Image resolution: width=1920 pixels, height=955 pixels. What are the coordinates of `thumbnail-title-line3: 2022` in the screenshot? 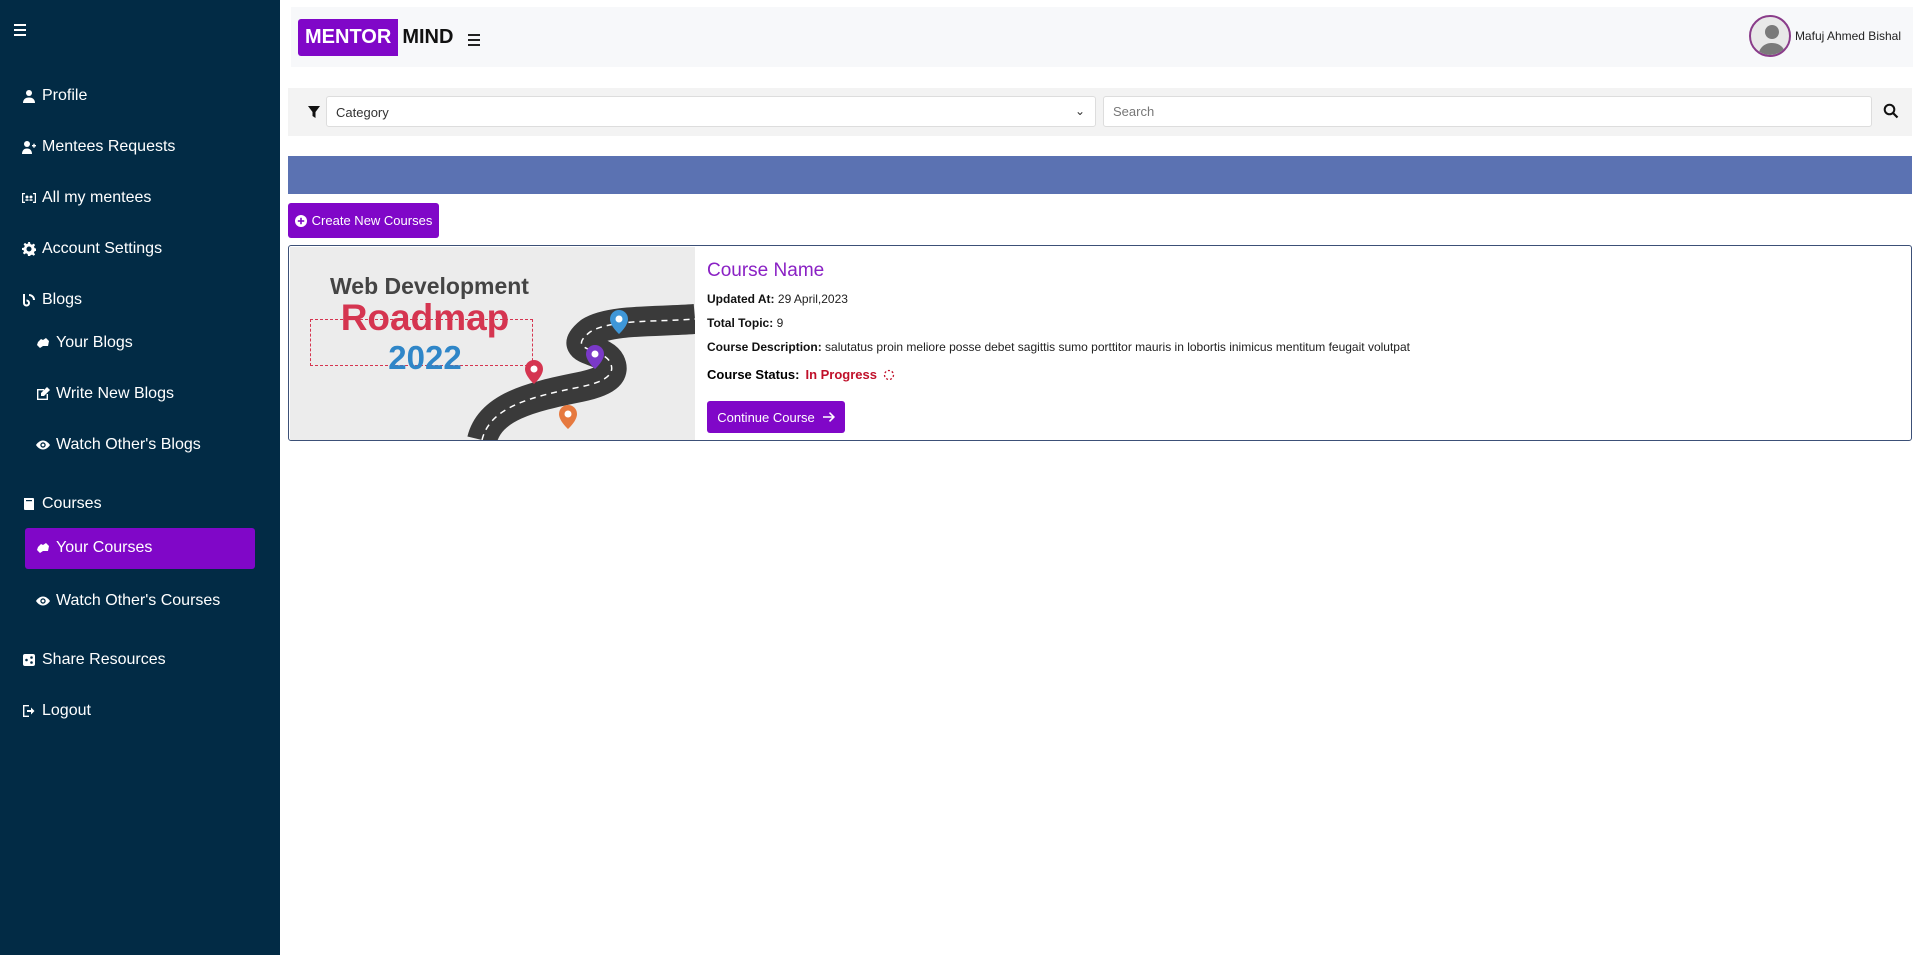 It's located at (425, 357).